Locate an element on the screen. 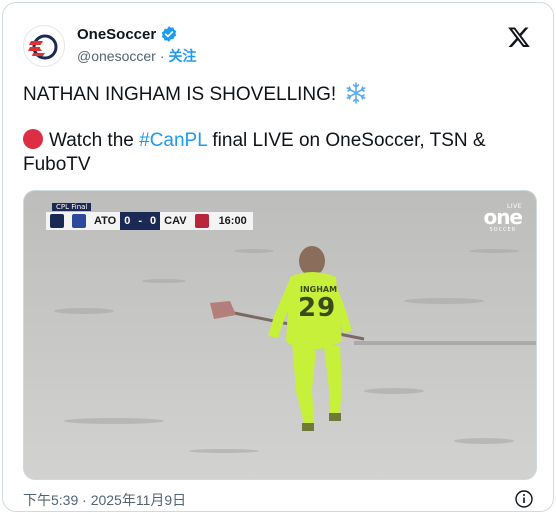  onesoccer-logo-icon is located at coordinates (44, 46).